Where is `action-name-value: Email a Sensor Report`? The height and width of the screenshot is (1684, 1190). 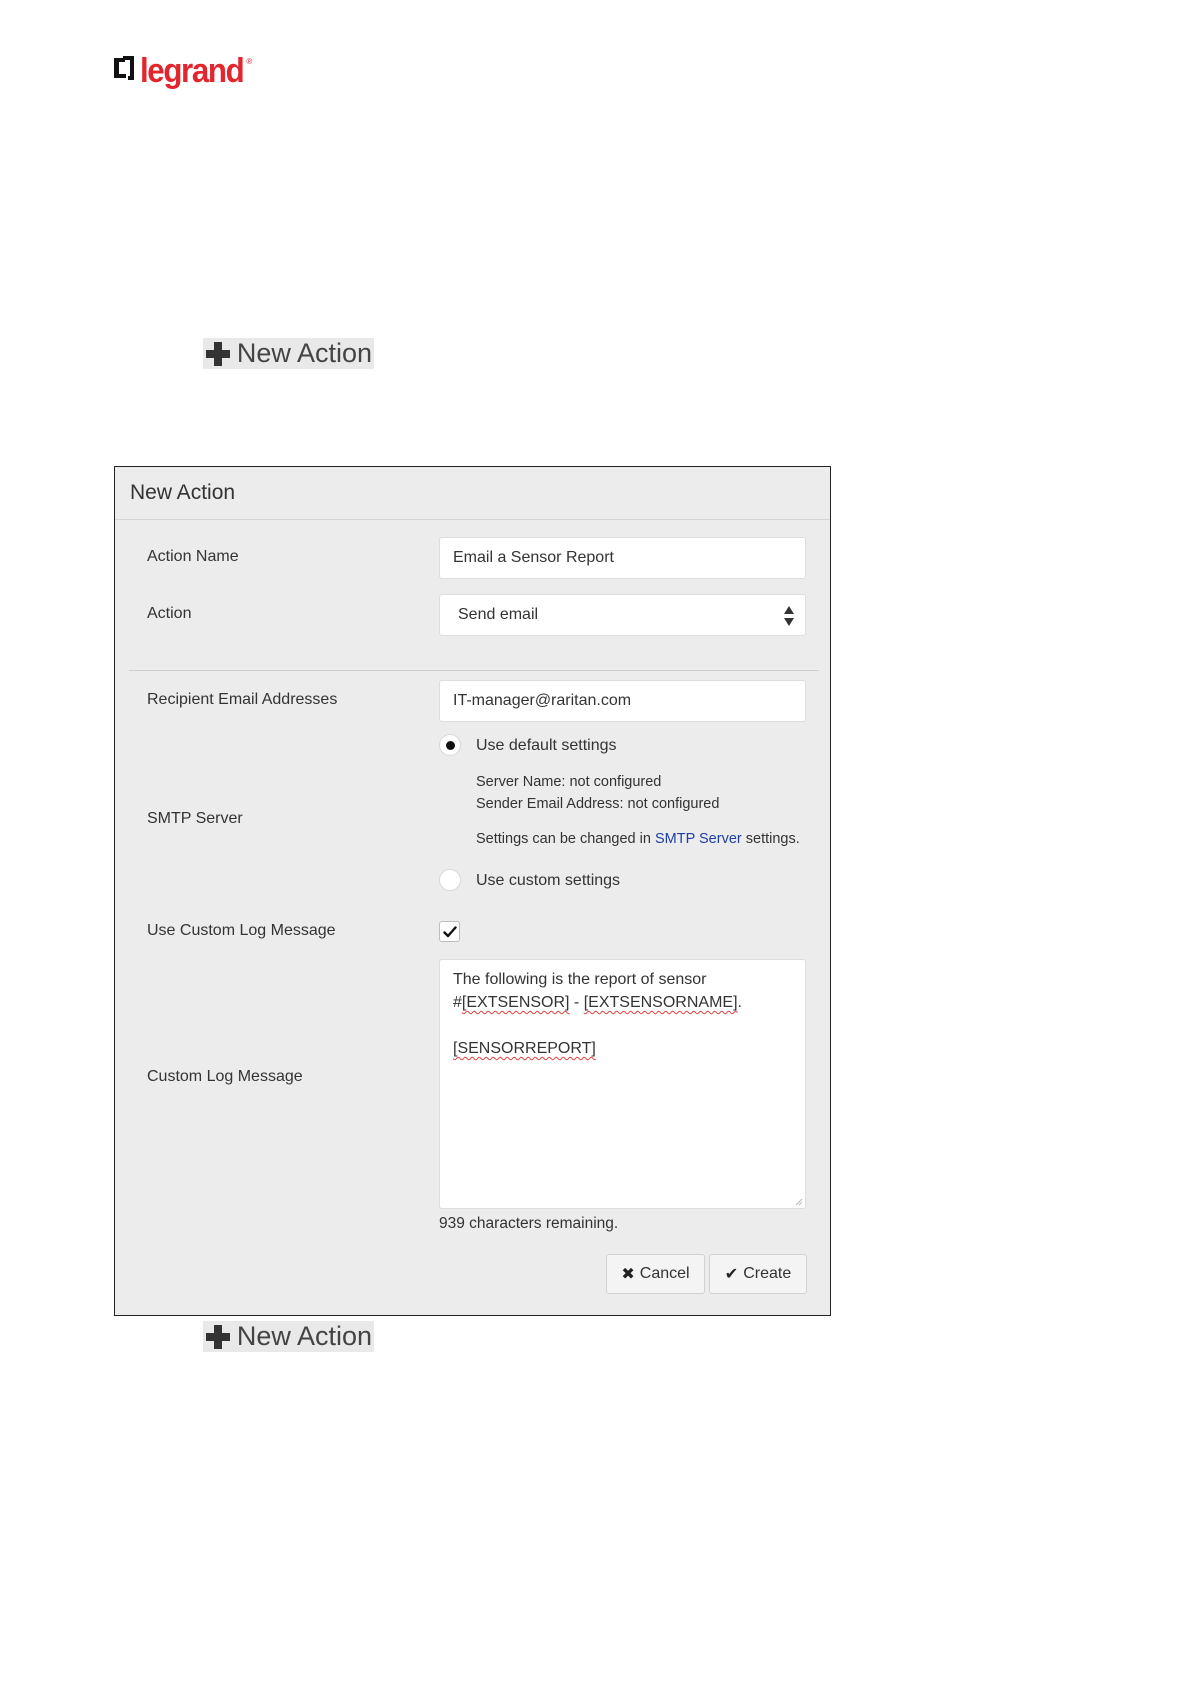 action-name-value: Email a Sensor Report is located at coordinates (533, 557).